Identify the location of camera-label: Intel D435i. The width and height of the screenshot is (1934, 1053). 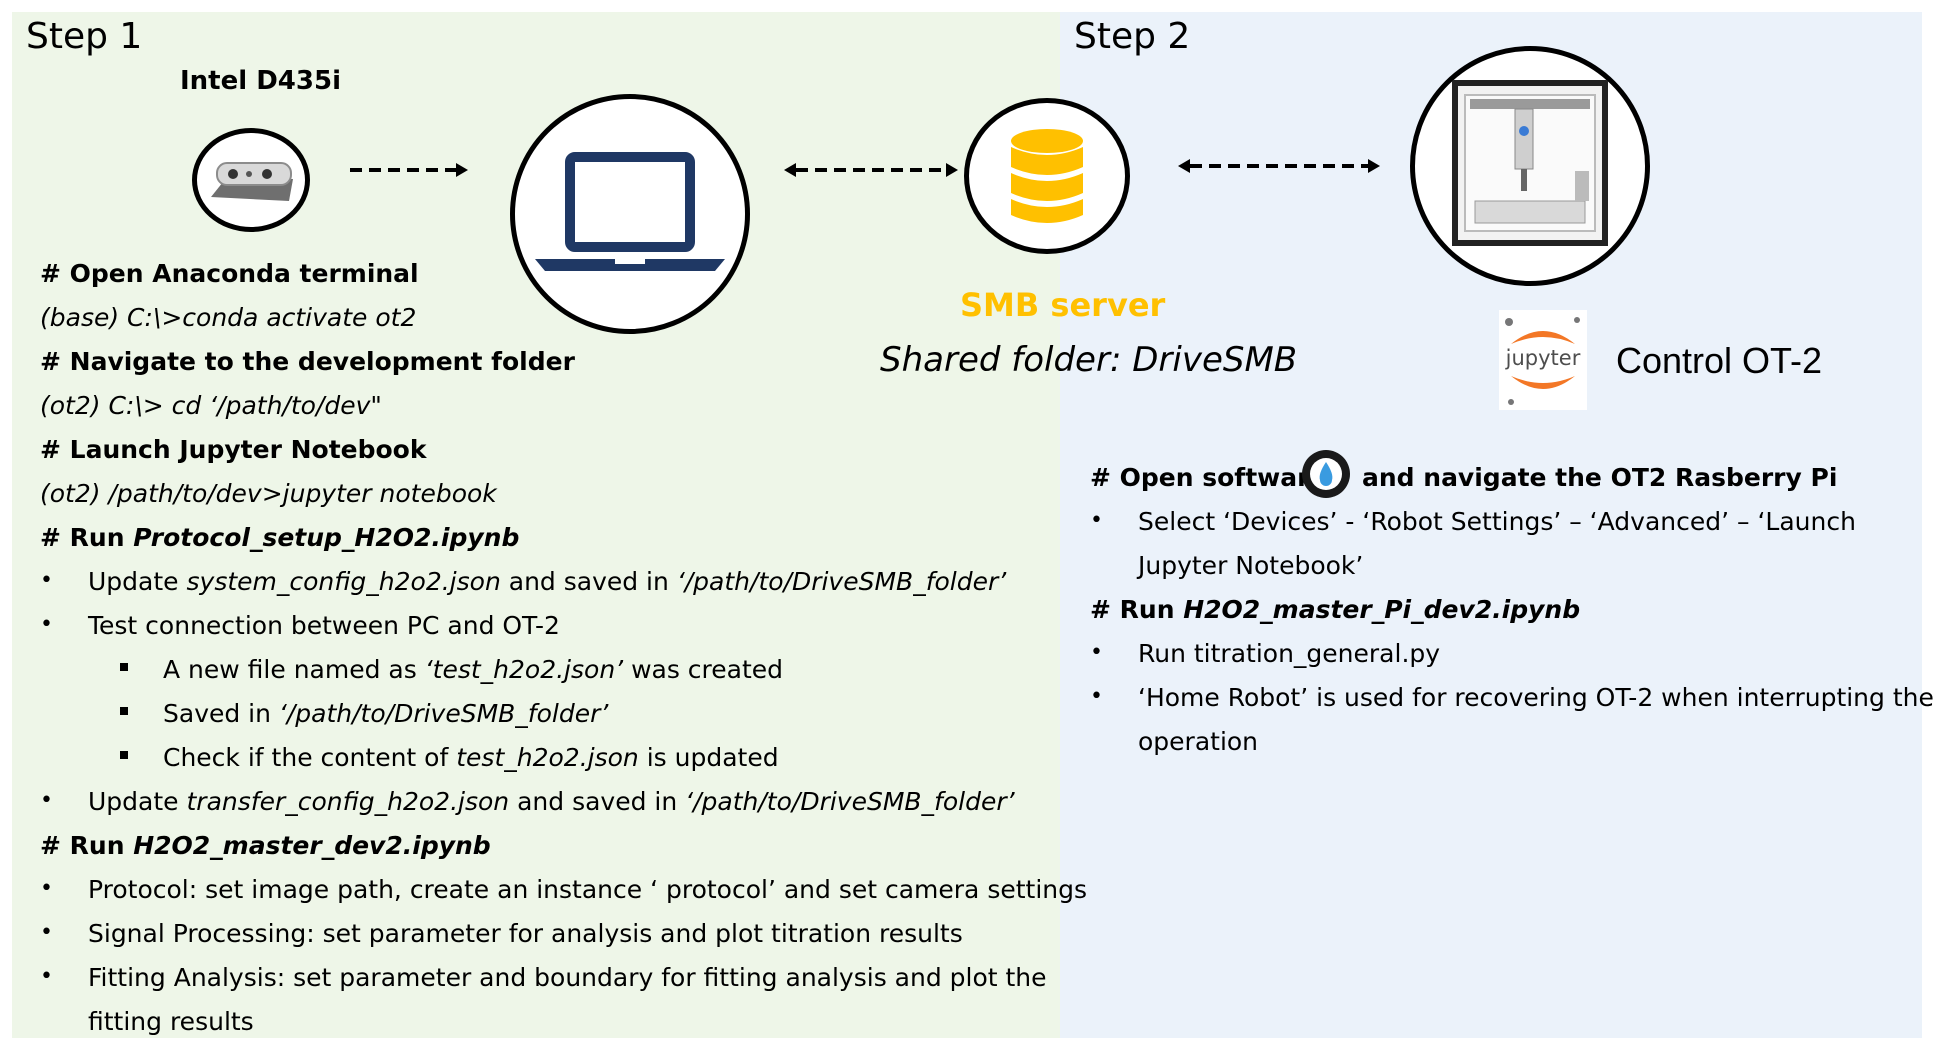
(260, 81).